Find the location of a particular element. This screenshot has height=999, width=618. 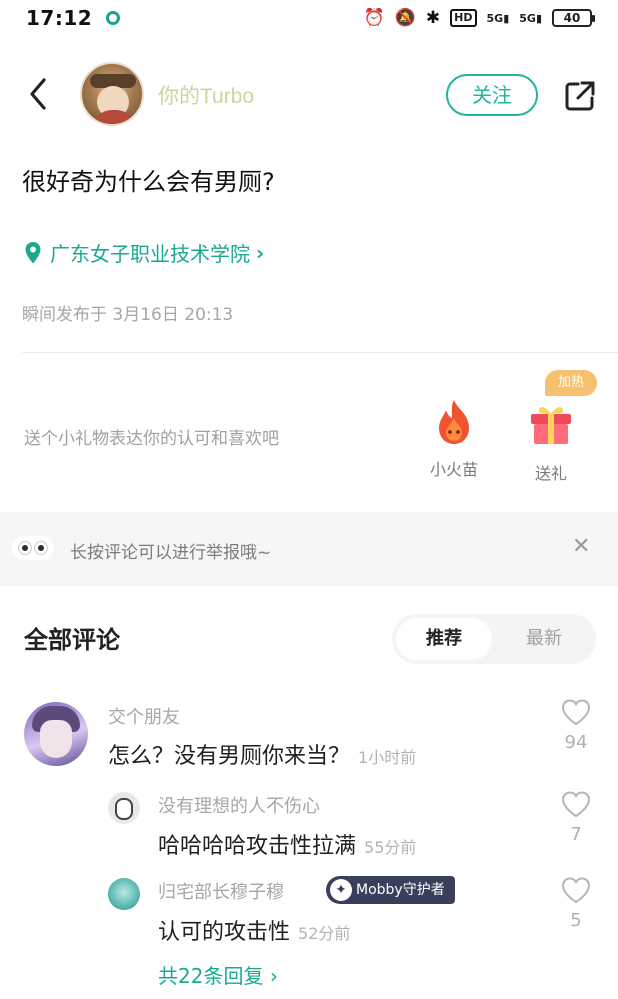

like-button: 94 is located at coordinates (576, 725).